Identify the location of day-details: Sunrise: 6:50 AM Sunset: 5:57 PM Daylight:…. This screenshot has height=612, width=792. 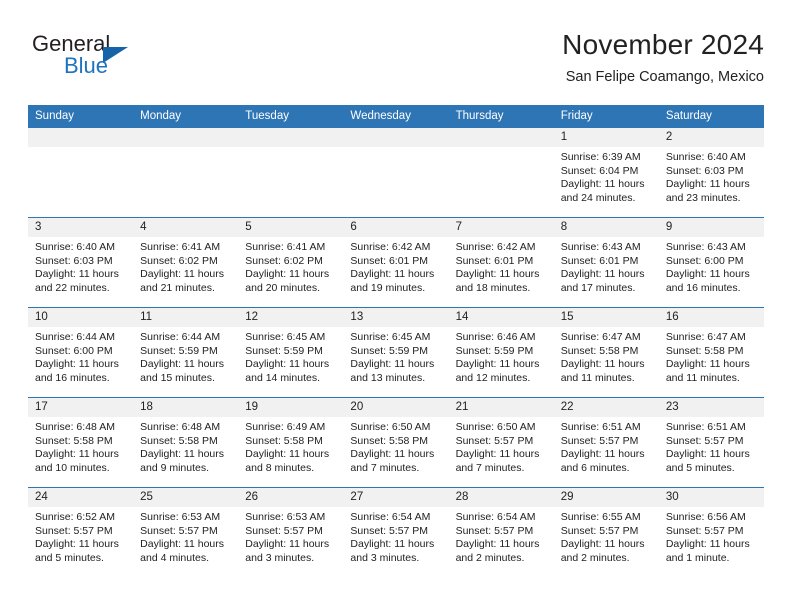
(501, 446).